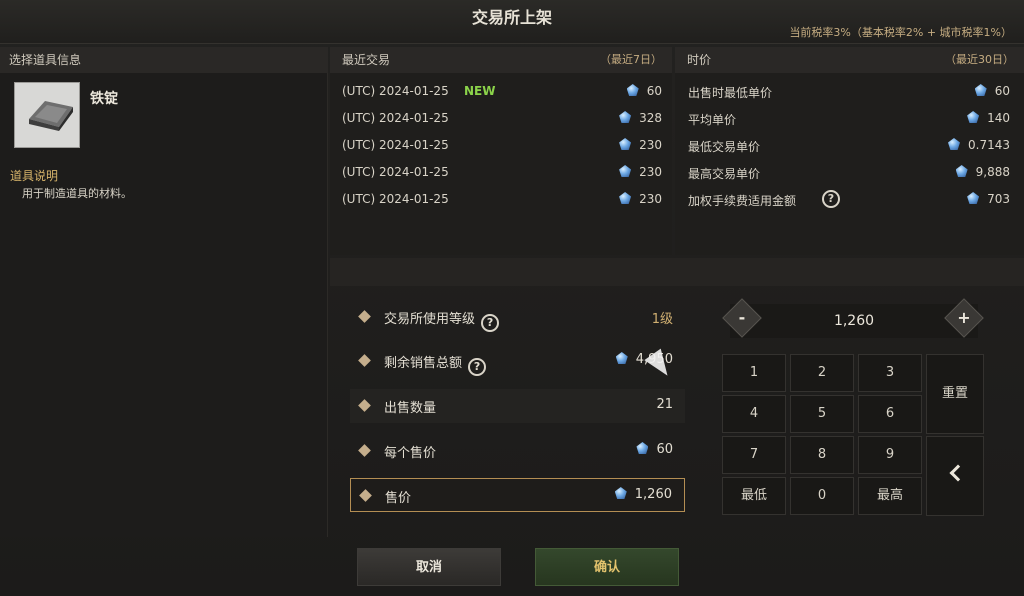 The image size is (1024, 596). Describe the element at coordinates (517, 361) in the screenshot. I see `remaining-sales-row: 剩余销售总额? 4,950` at that location.